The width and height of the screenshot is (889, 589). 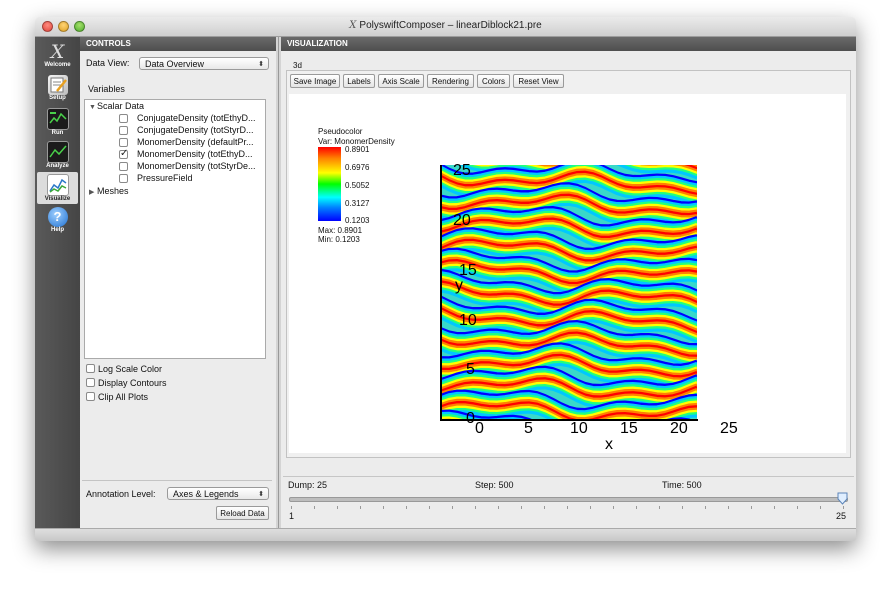 I want to click on tree-node-meshes: ▶ Meshes, so click(x=109, y=191).